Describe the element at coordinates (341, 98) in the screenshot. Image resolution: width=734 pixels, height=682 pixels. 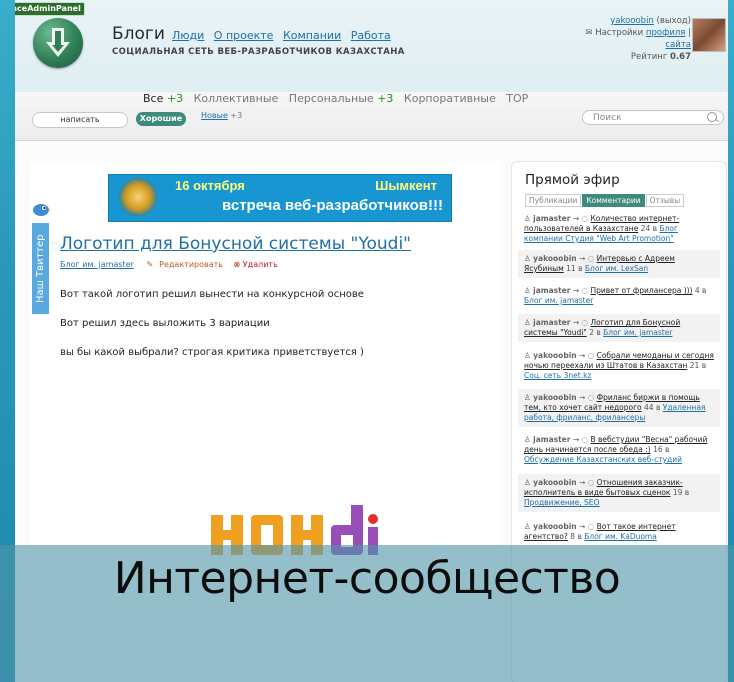
I see `tab-personal: Персональные +3` at that location.